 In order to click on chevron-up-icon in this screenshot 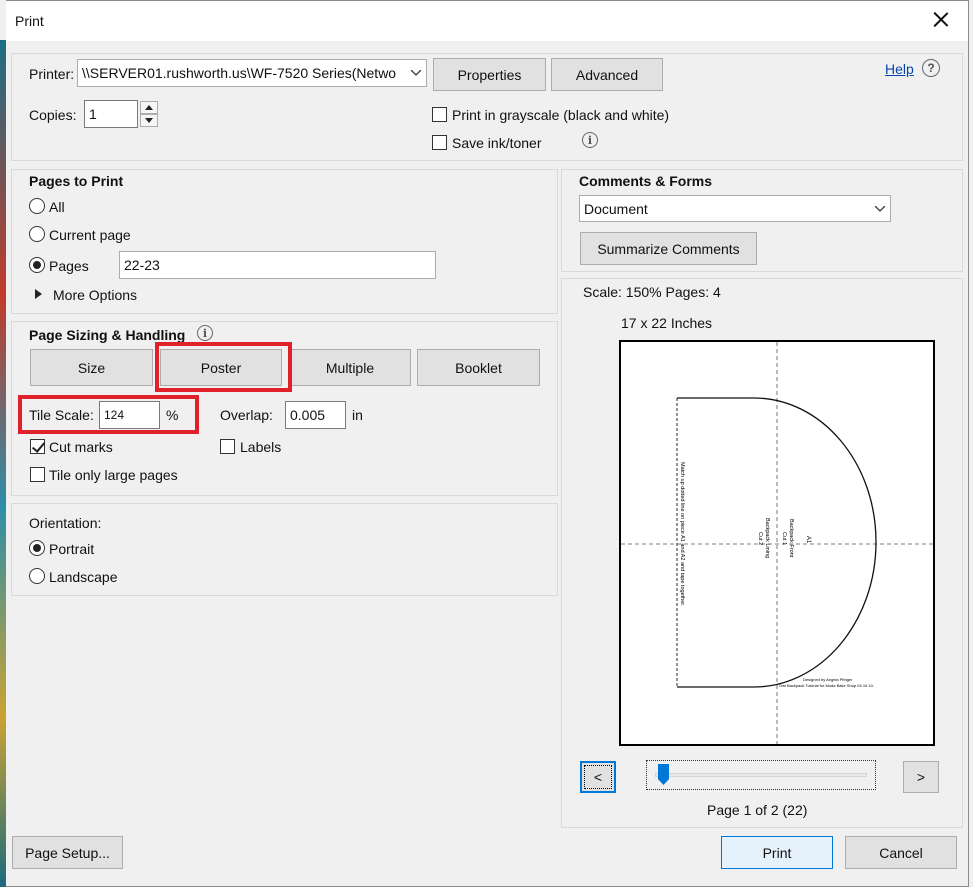, I will do `click(149, 107)`.